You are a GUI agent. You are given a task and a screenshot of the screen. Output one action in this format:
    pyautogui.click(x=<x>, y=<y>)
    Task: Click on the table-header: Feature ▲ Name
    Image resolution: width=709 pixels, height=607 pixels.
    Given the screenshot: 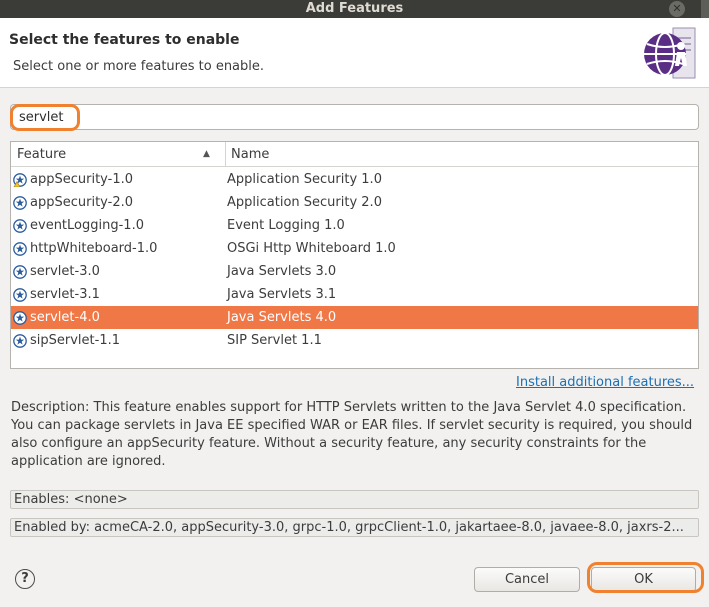 What is the action you would take?
    pyautogui.click(x=354, y=154)
    